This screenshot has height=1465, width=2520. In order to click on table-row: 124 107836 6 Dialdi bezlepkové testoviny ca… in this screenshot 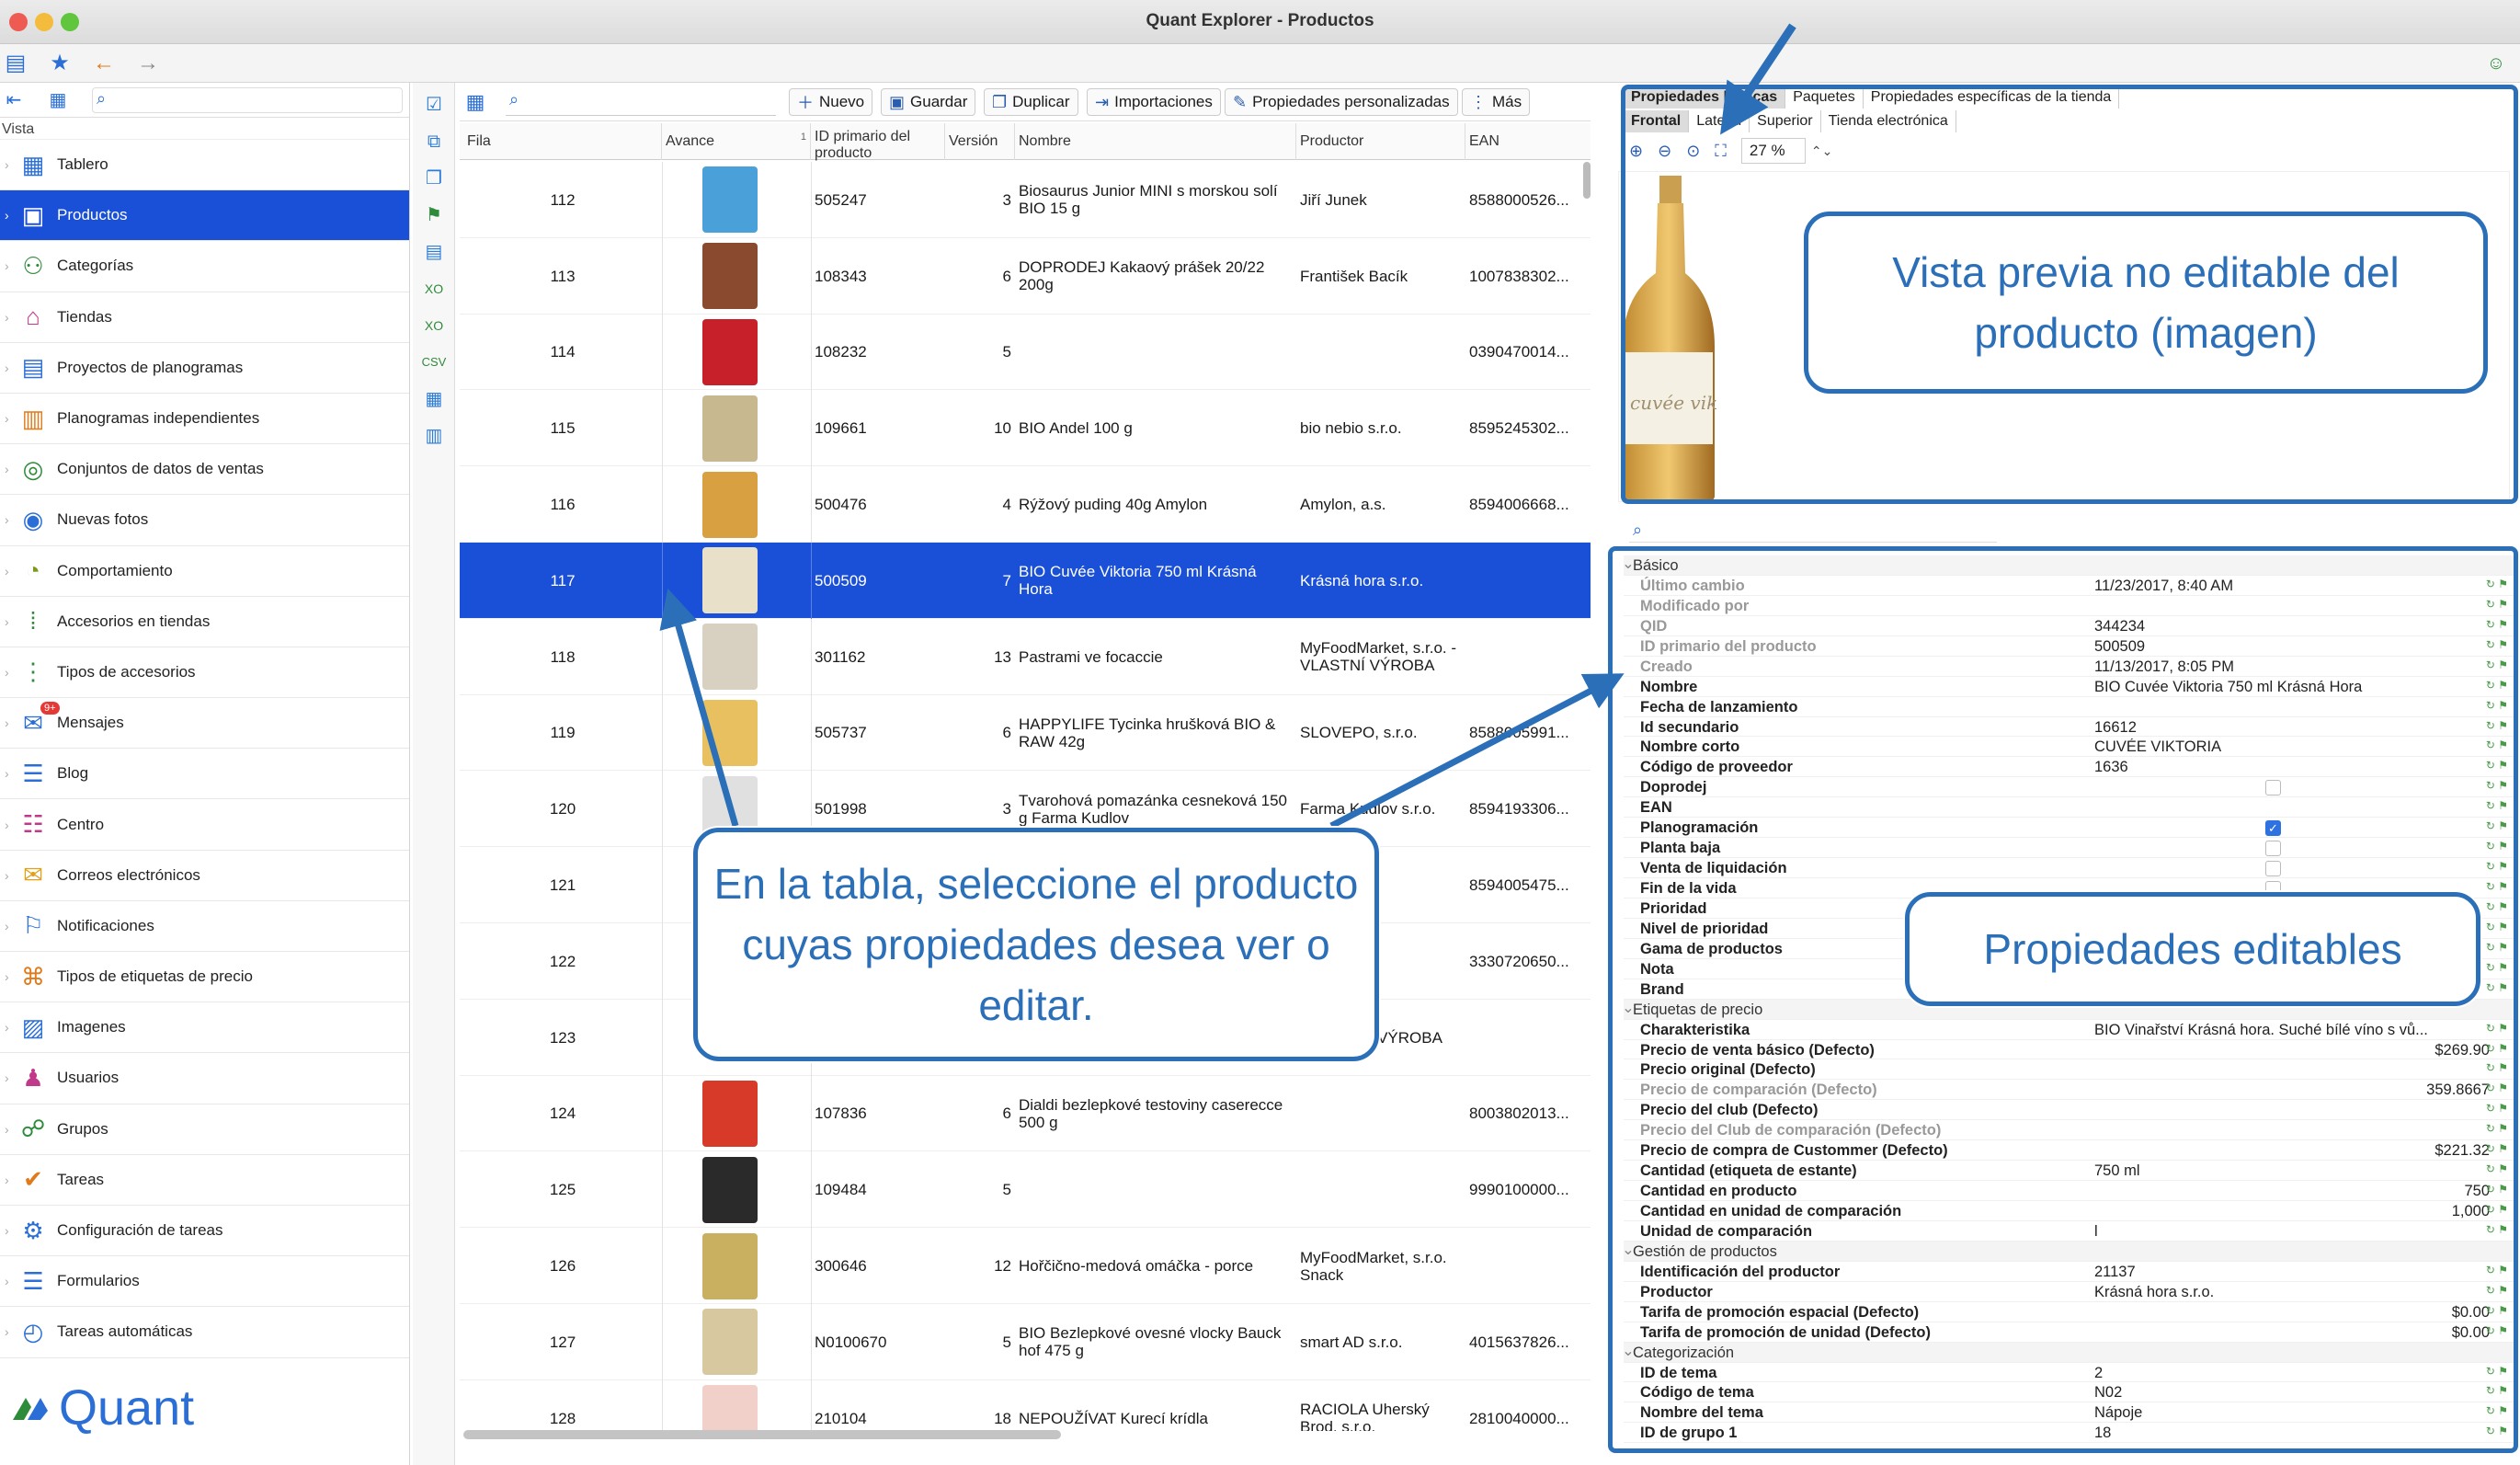, I will do `click(1025, 1113)`.